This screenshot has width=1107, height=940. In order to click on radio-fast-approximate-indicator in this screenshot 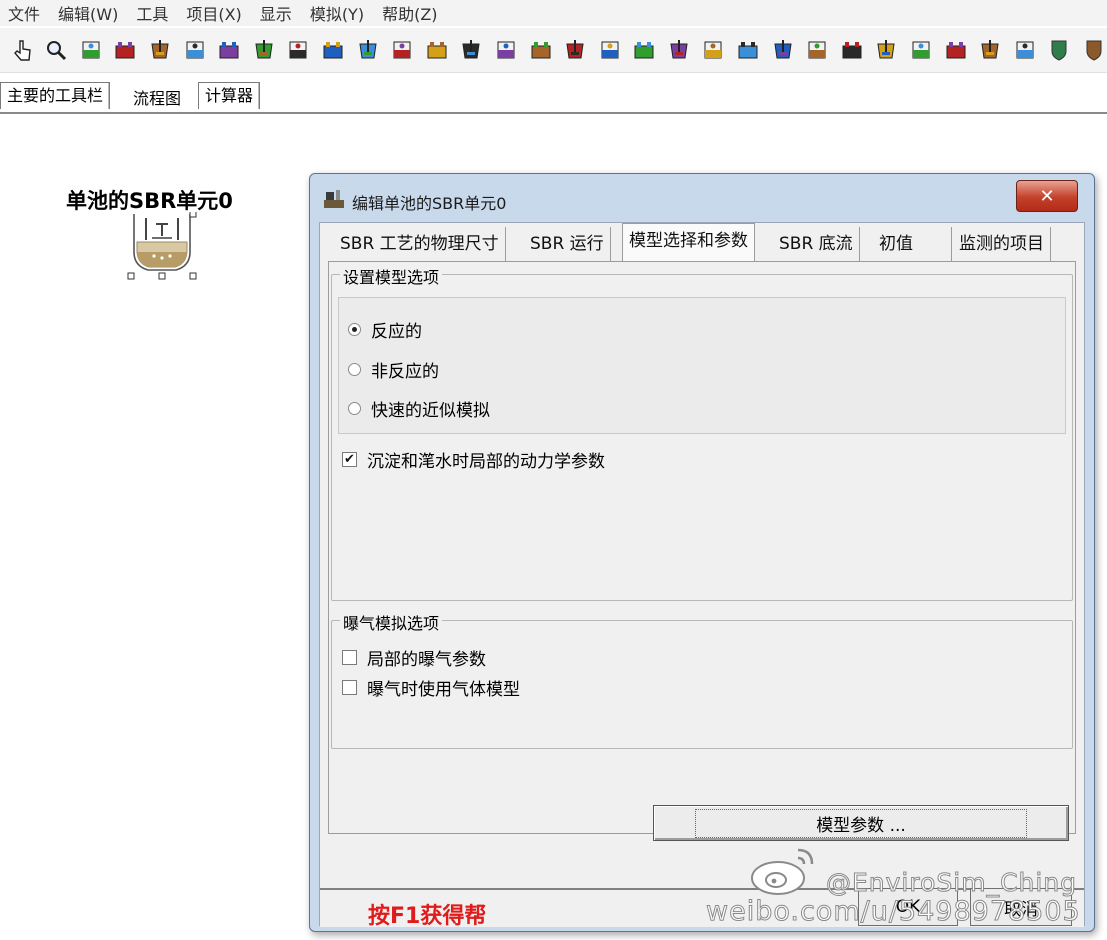, I will do `click(354, 408)`.